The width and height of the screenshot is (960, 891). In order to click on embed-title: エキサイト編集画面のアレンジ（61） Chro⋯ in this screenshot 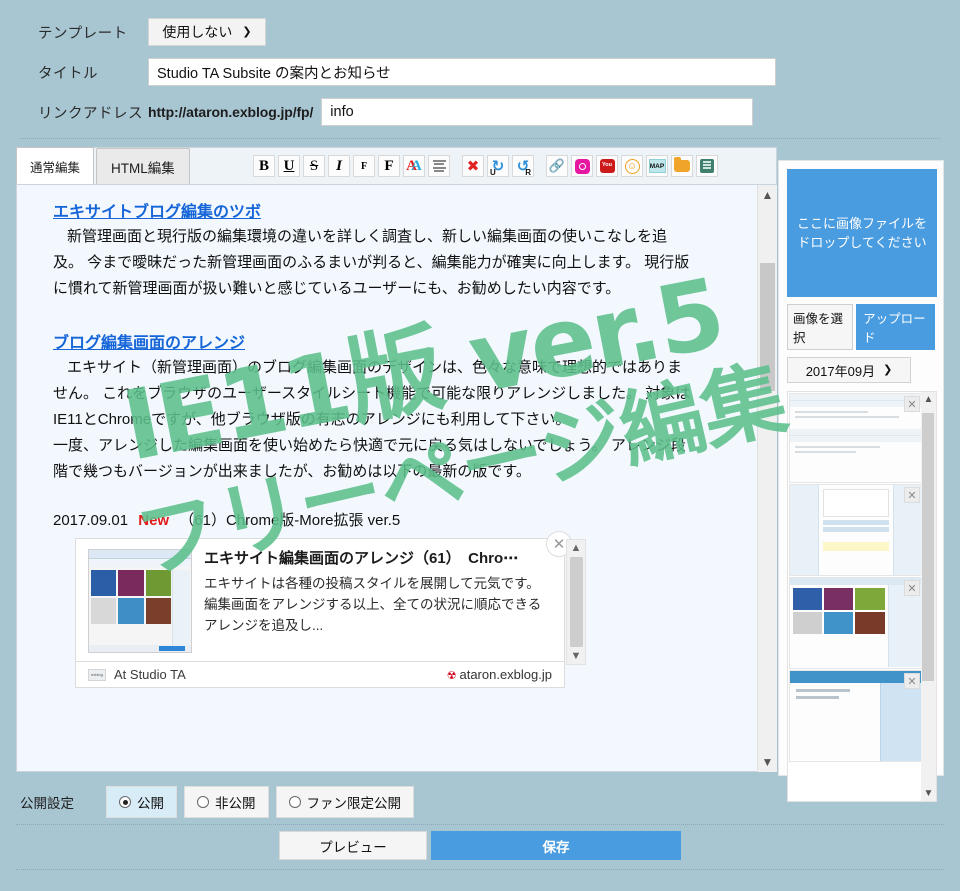, I will do `click(374, 559)`.